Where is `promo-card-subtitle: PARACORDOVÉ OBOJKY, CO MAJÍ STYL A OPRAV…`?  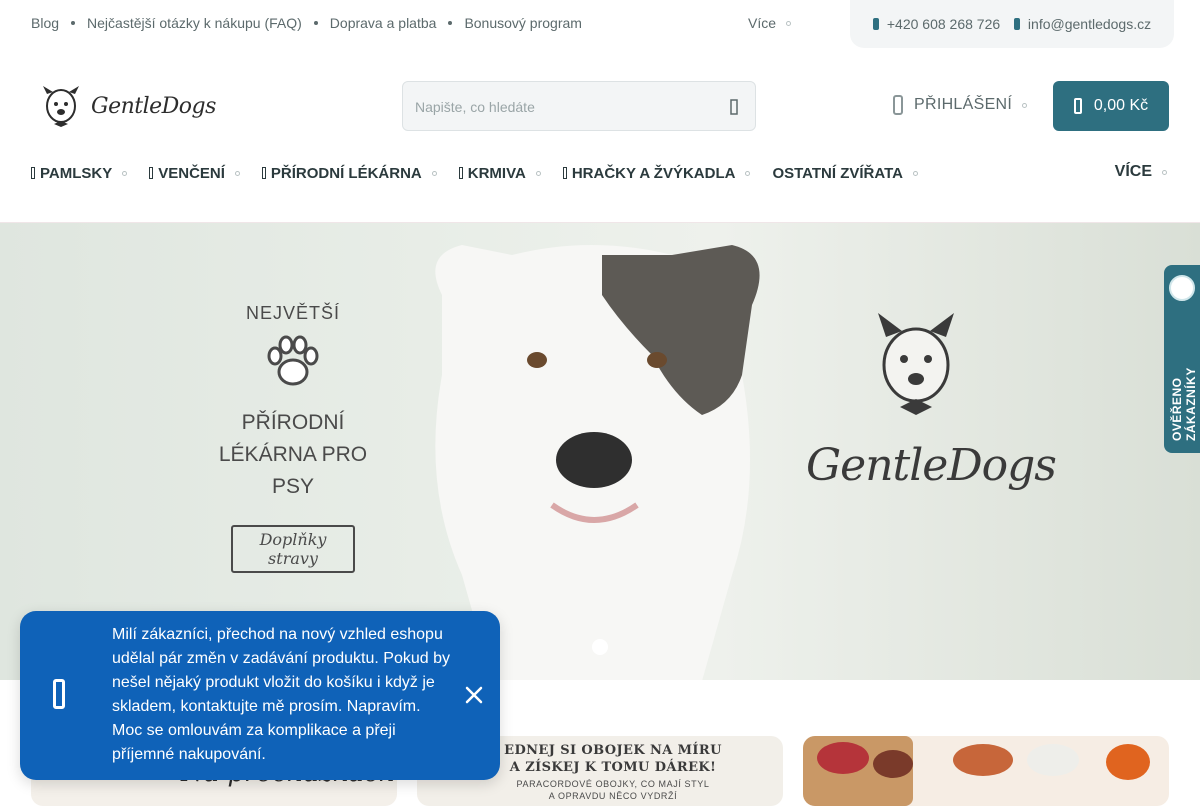
promo-card-subtitle: PARACORDOVÉ OBOJKY, CO MAJÍ STYL A OPRAV… is located at coordinates (613, 790).